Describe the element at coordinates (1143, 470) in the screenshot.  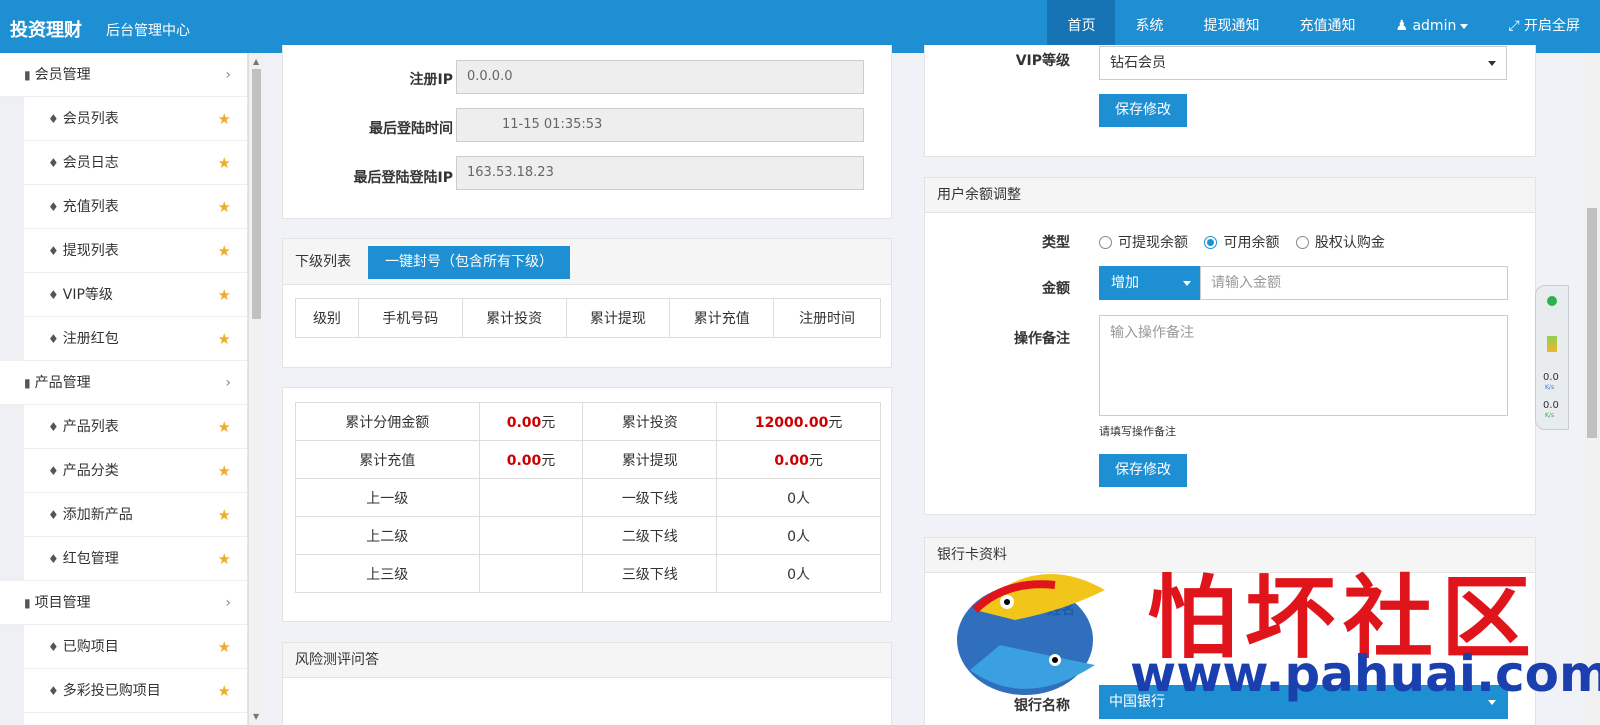
I see `balance-save-button: 保存修改` at that location.